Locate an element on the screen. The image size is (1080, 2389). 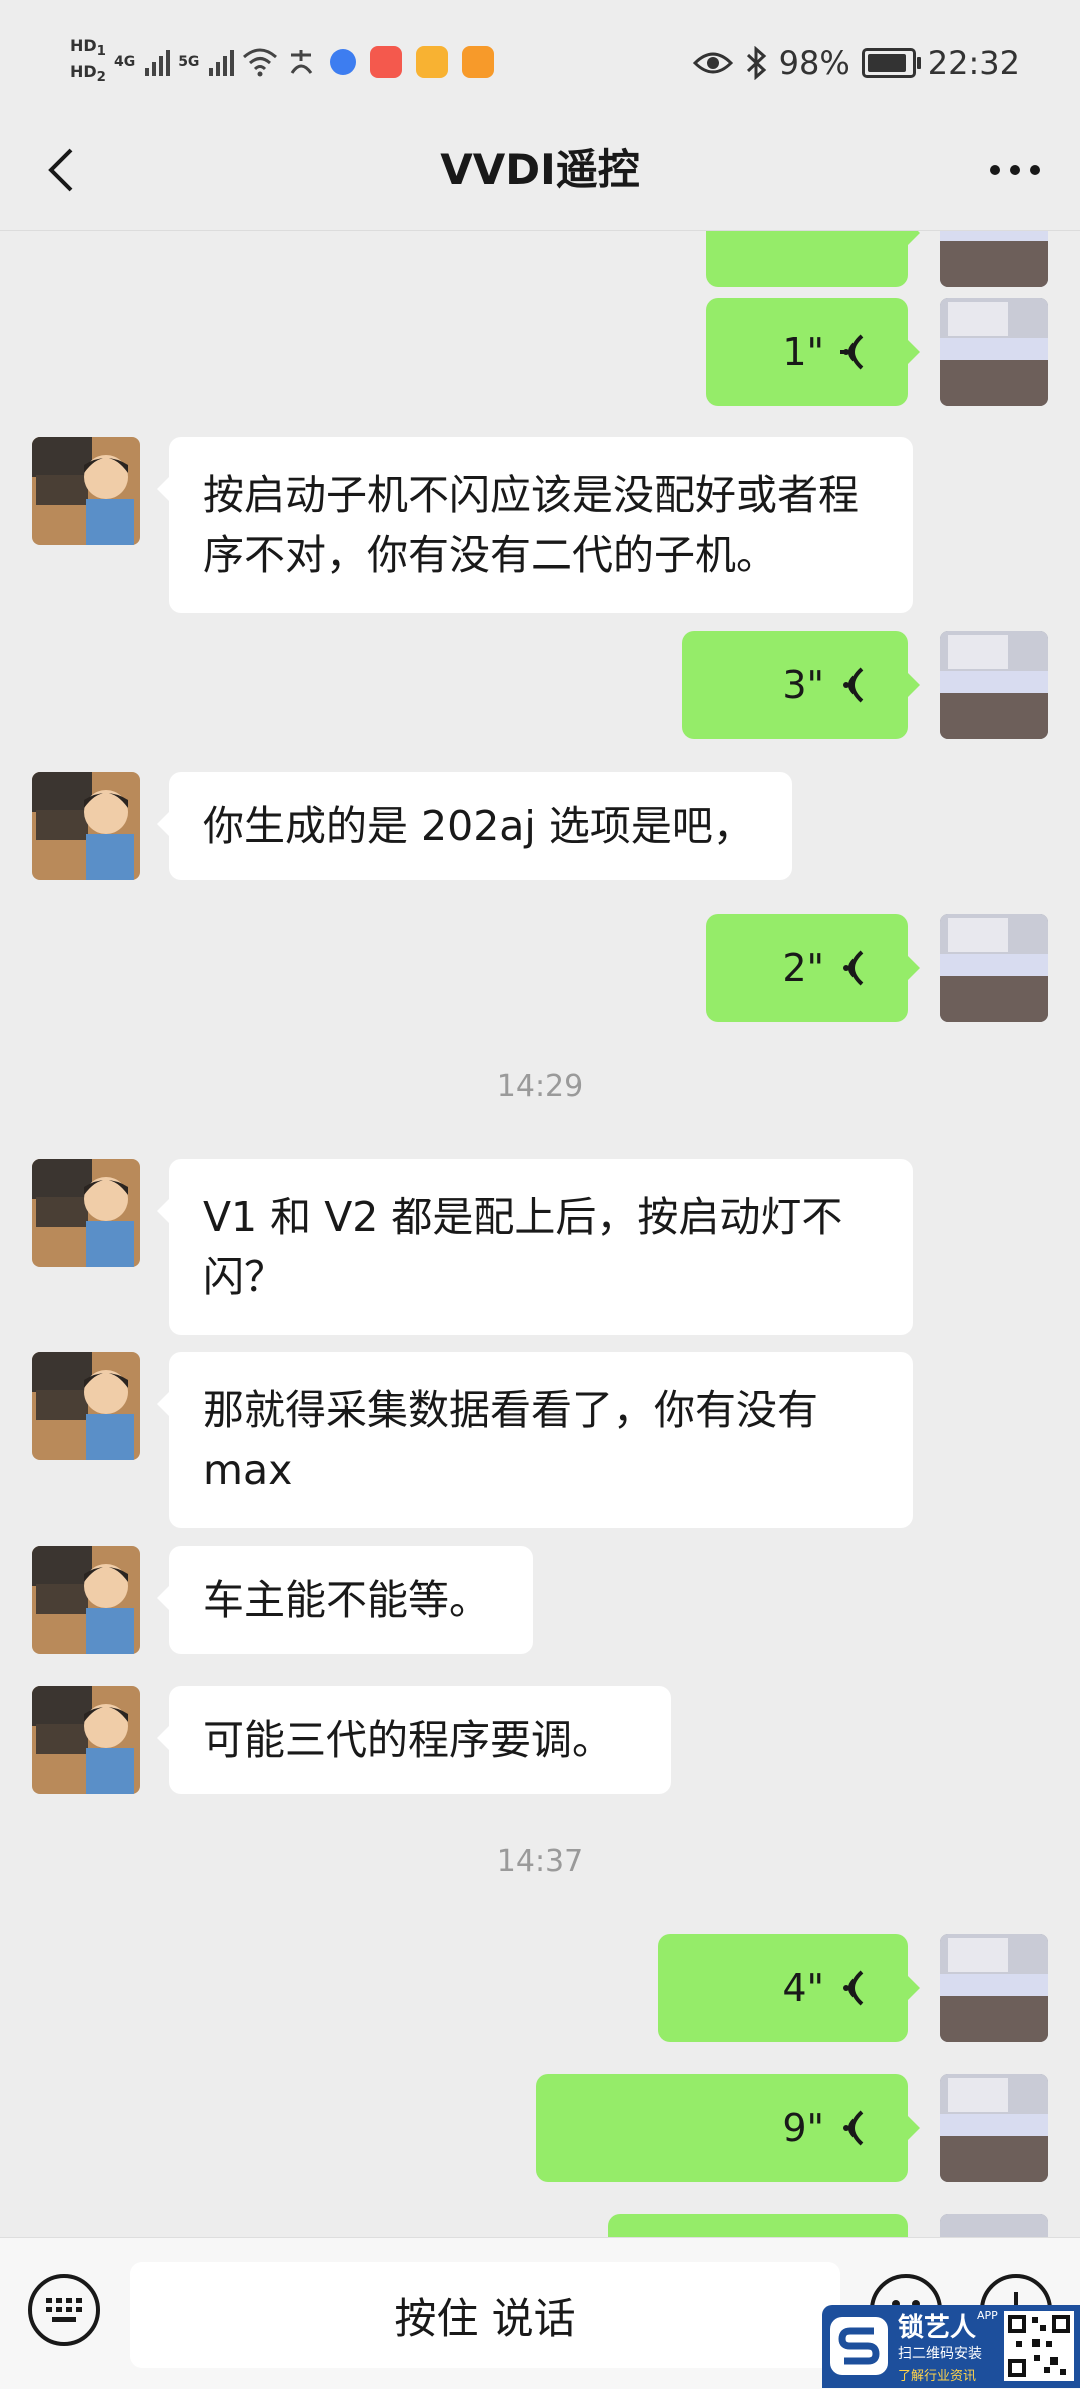
more-dots-icon is located at coordinates (1015, 170).